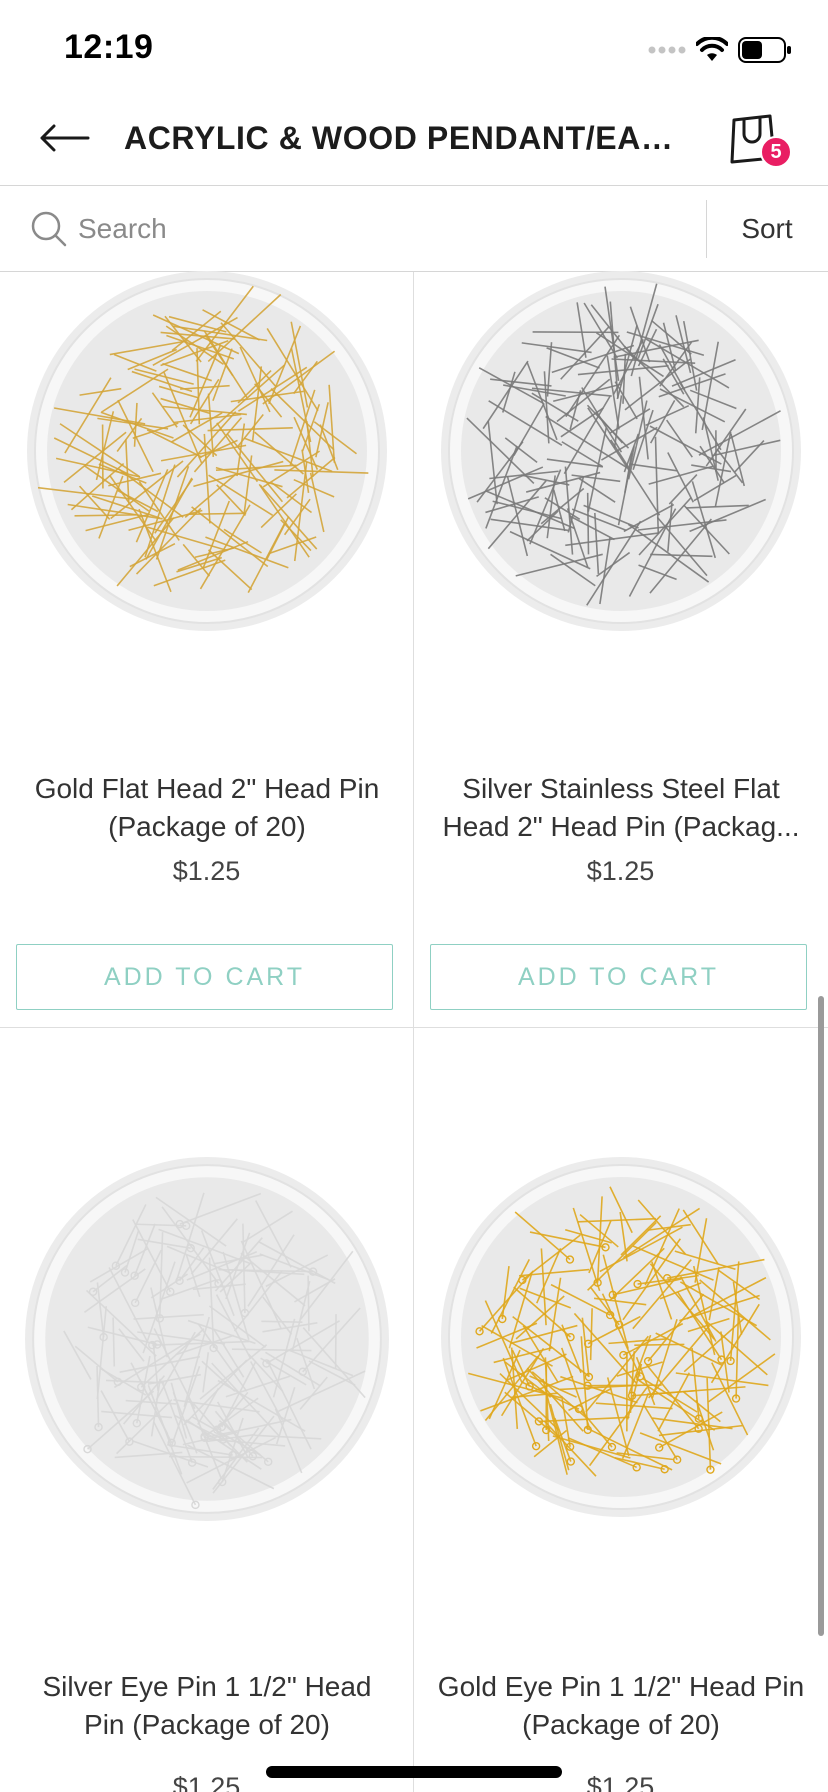 The image size is (828, 1792). Describe the element at coordinates (49, 229) in the screenshot. I see `search-icon` at that location.